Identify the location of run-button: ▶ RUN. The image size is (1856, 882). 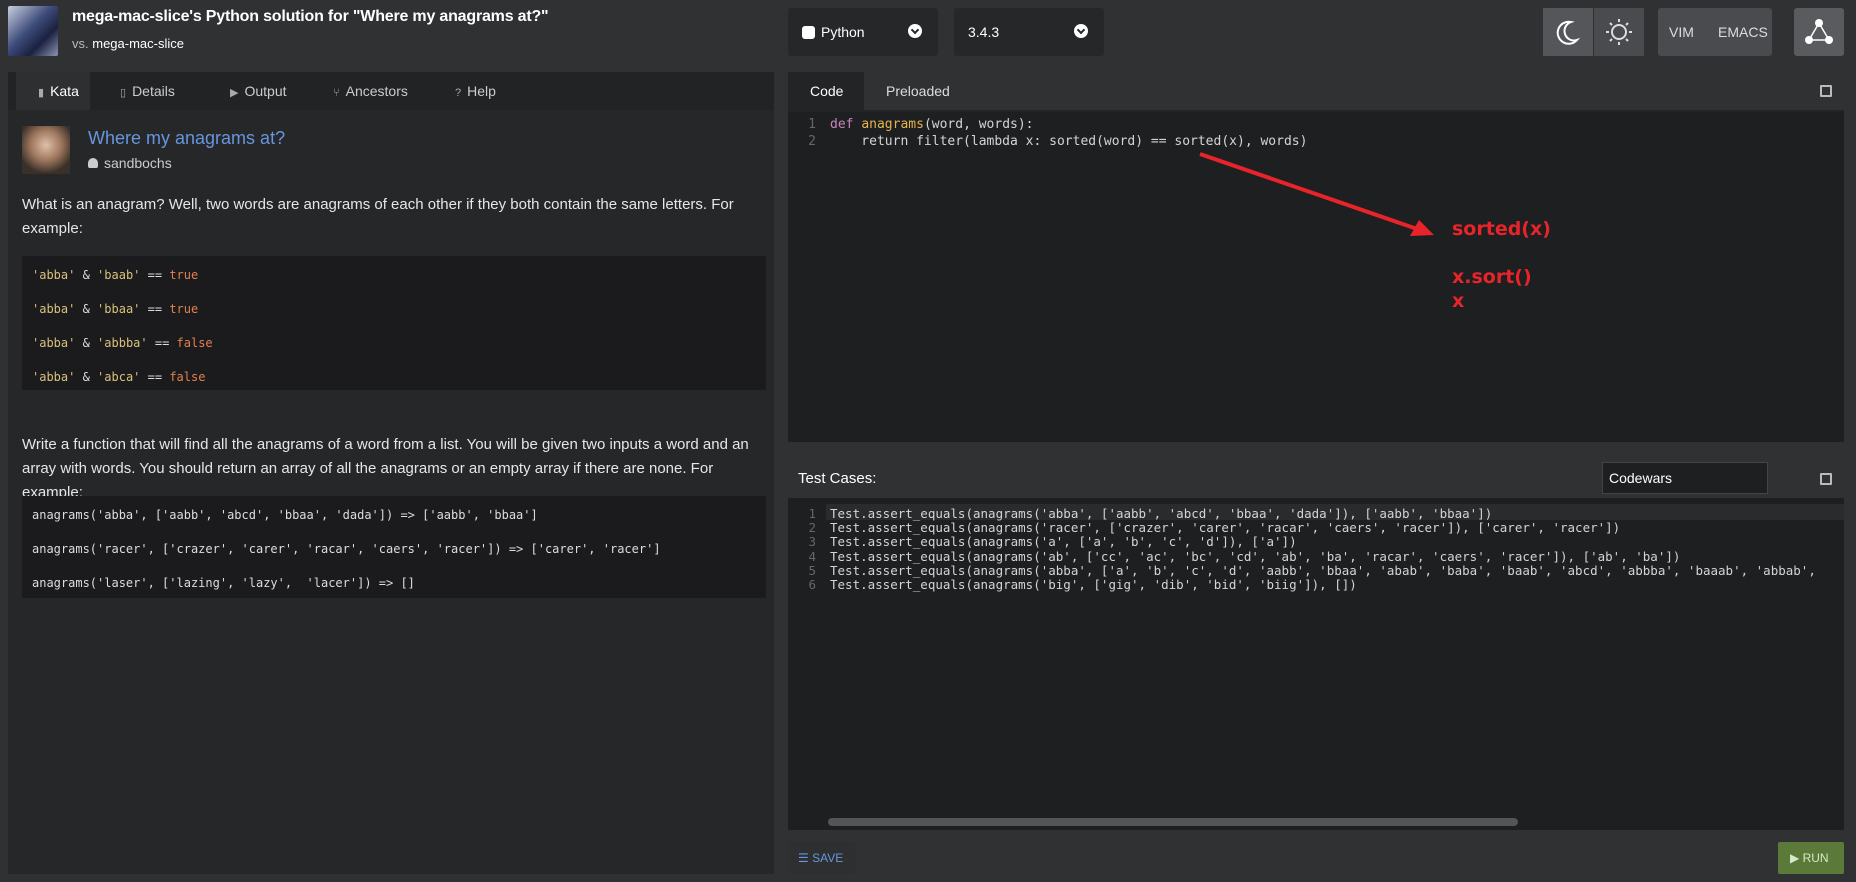
(1811, 858).